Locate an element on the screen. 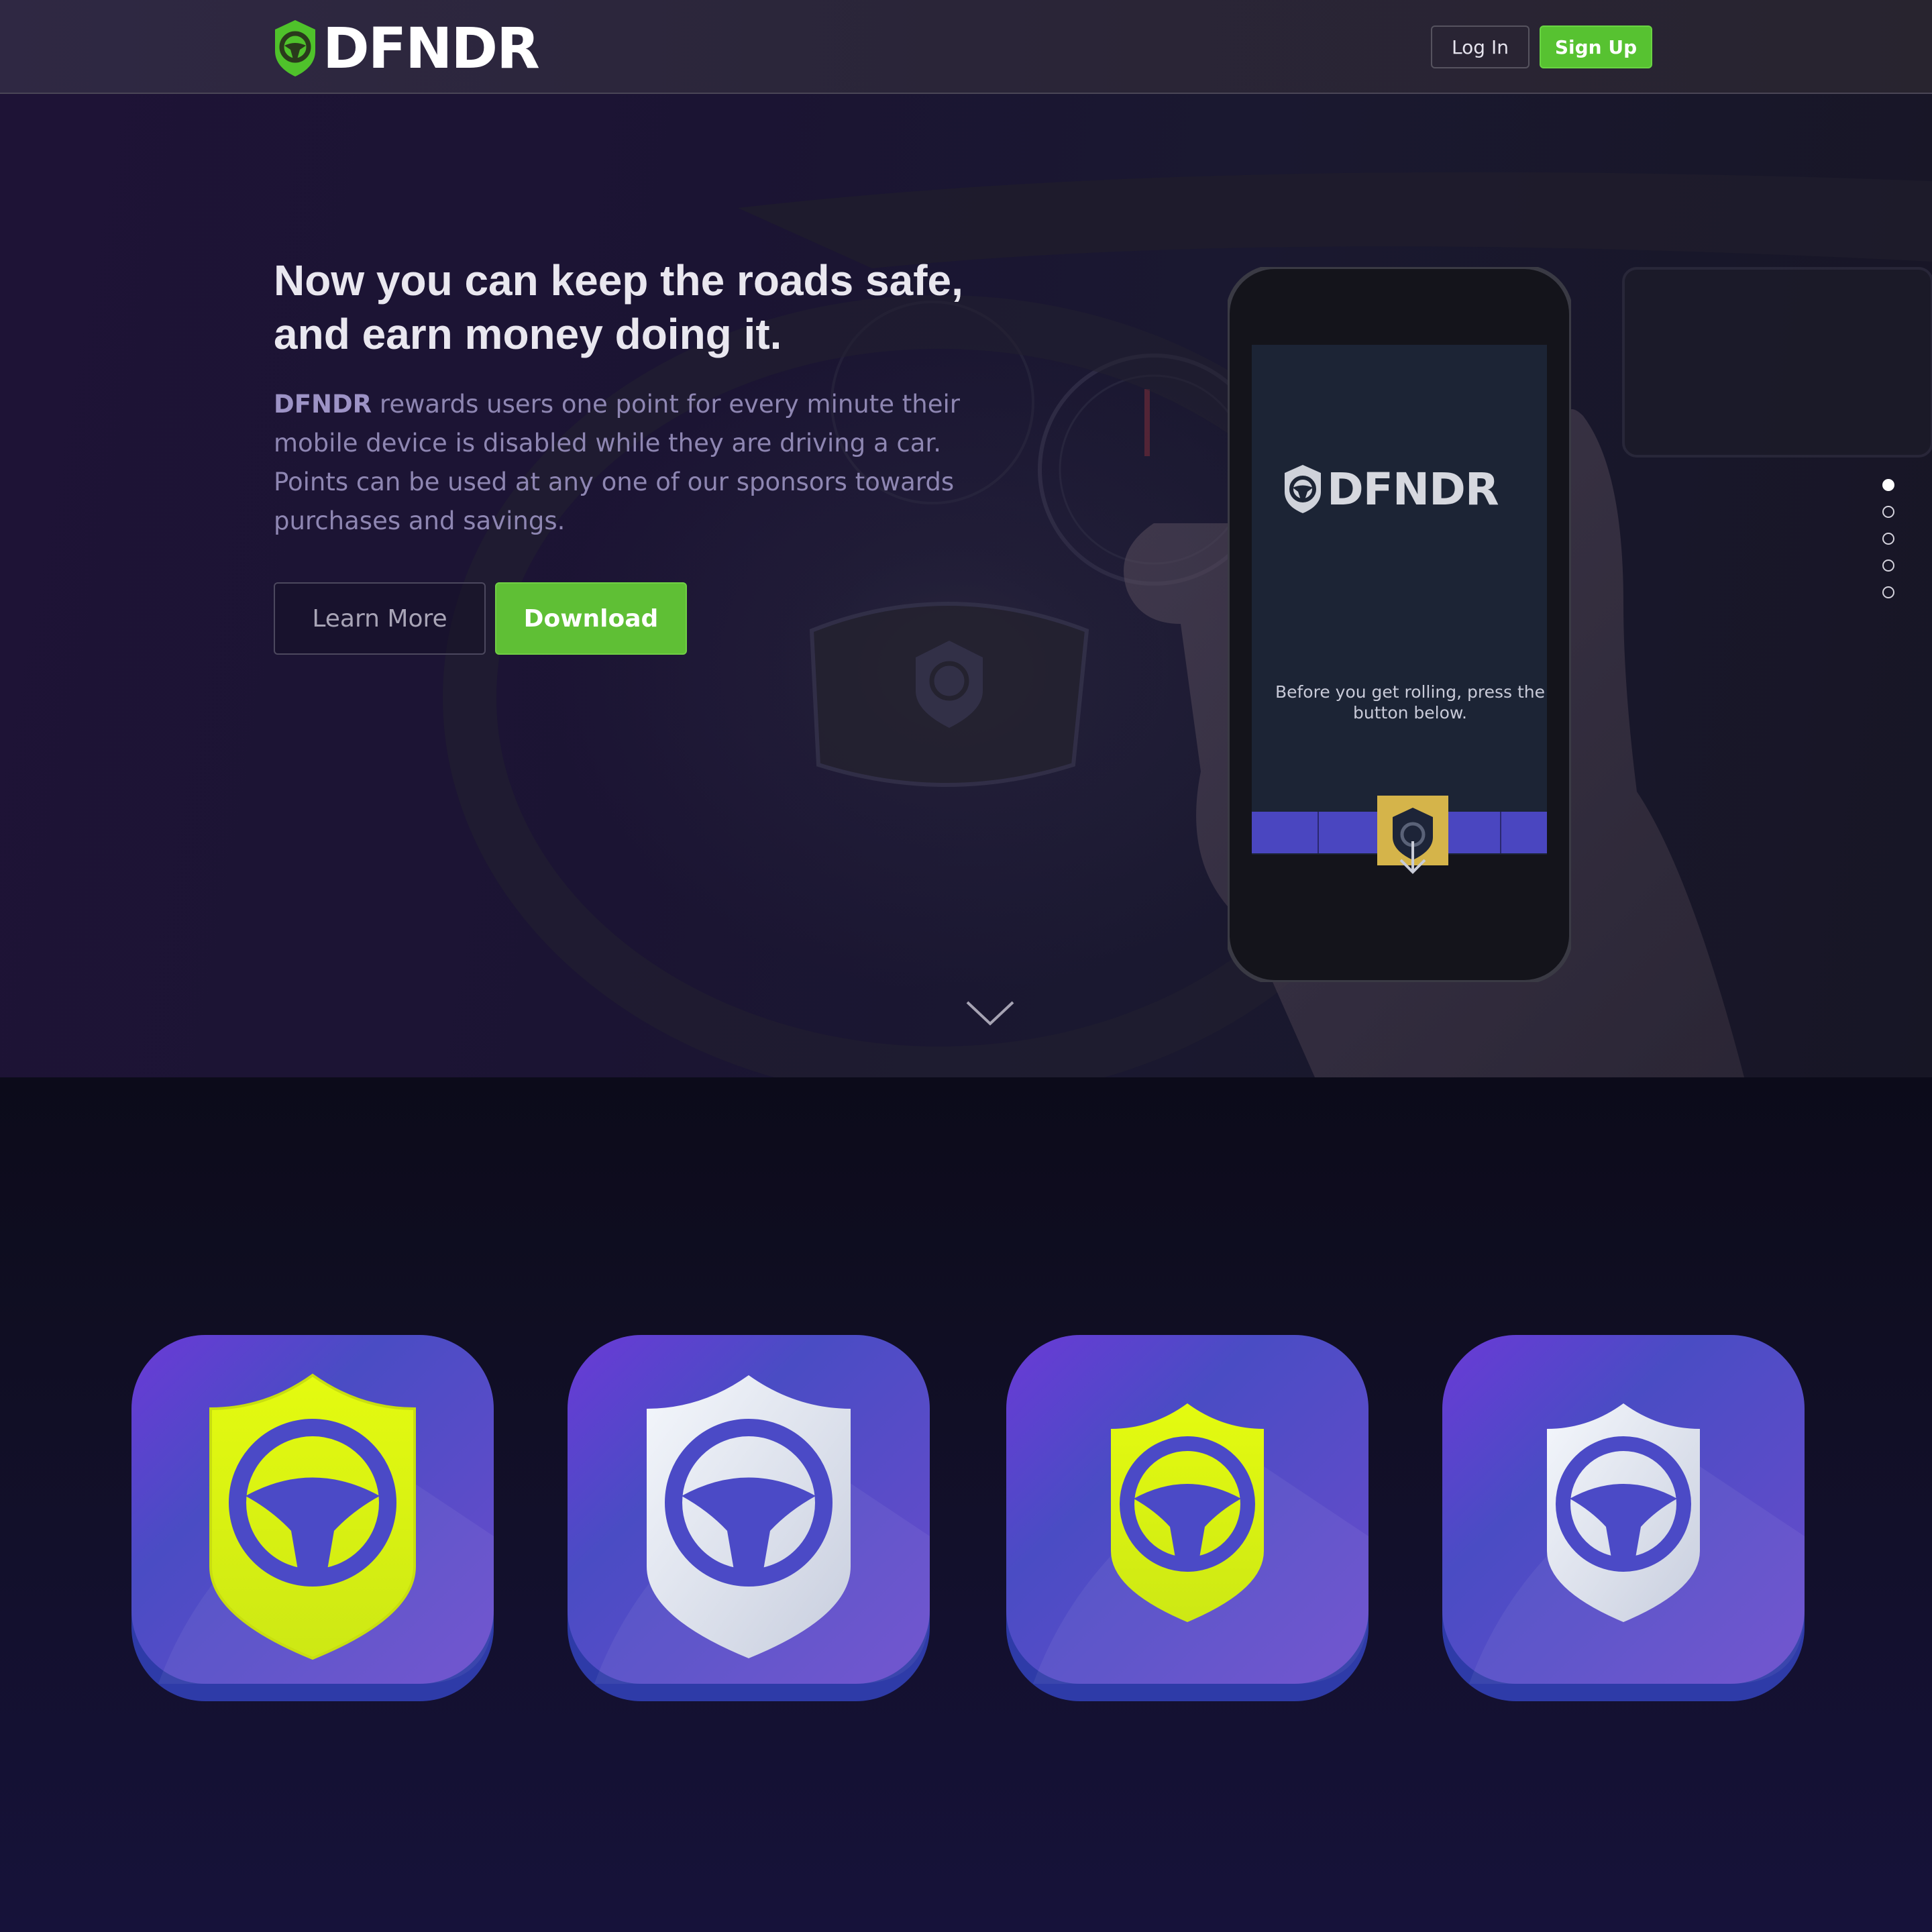 Image resolution: width=1932 pixels, height=1932 pixels. app-icon-white-small is located at coordinates (1623, 1518).